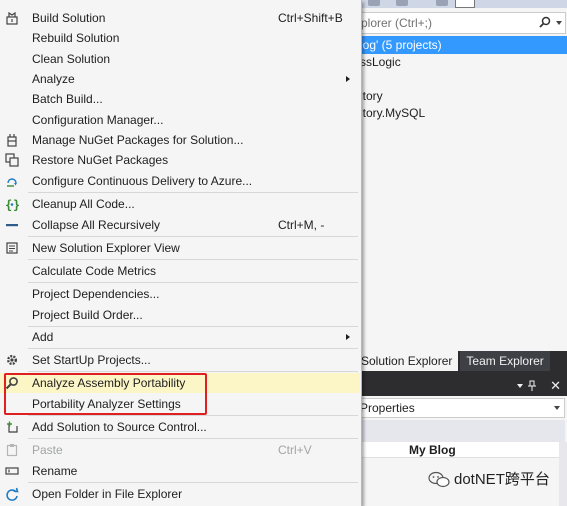 The height and width of the screenshot is (506, 567). I want to click on watermark: dotNET跨平台, so click(489, 480).